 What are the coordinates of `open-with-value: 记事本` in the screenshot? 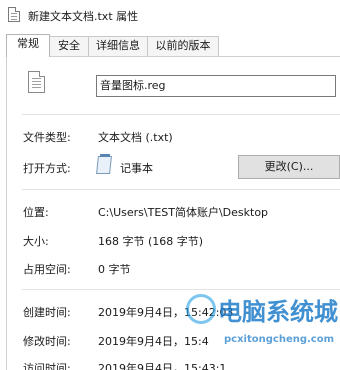 It's located at (136, 168).